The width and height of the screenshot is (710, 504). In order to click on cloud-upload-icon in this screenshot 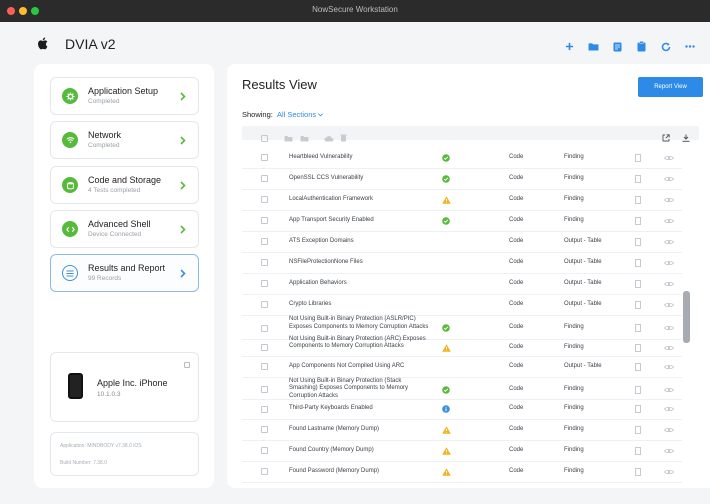, I will do `click(329, 135)`.